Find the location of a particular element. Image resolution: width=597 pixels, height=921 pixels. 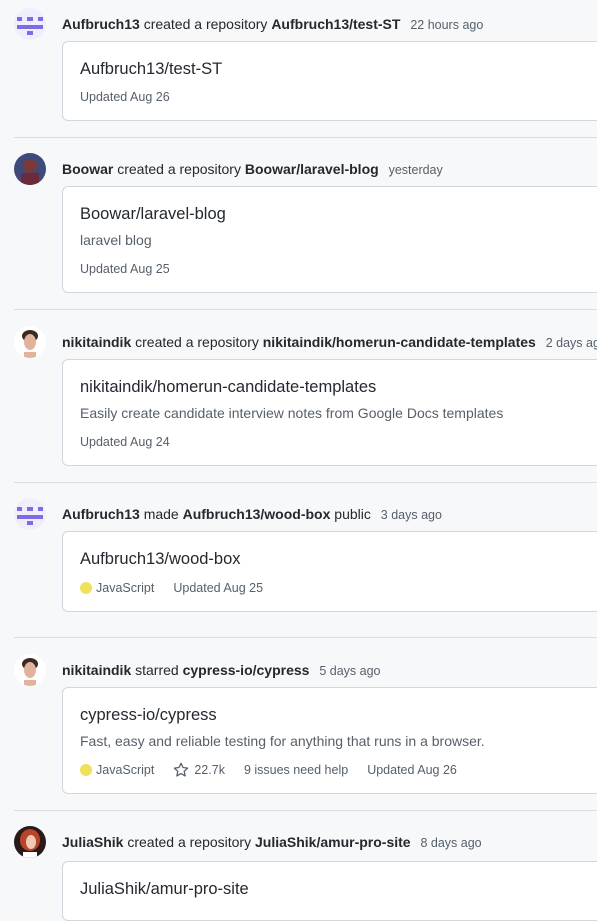

event-verb: made is located at coordinates (161, 514).